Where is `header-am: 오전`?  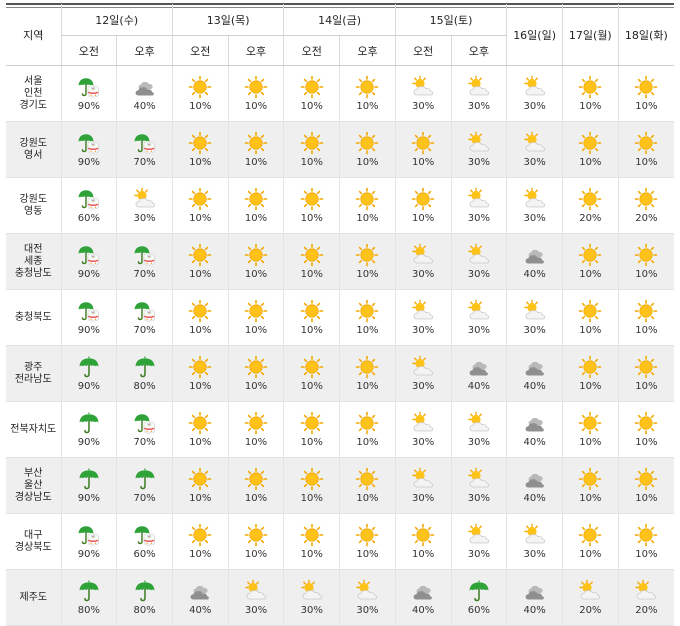
header-am: 오전 is located at coordinates (311, 50).